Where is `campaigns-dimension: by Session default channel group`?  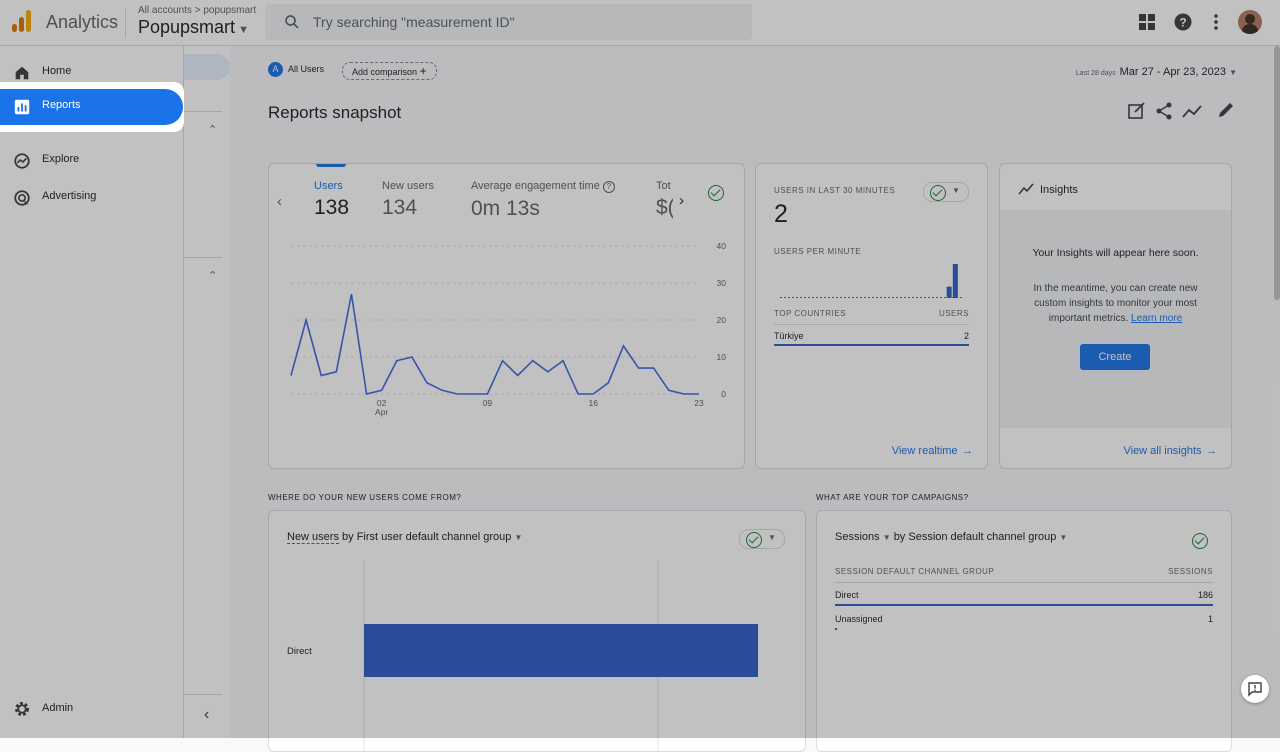
campaigns-dimension: by Session default channel group is located at coordinates (975, 537).